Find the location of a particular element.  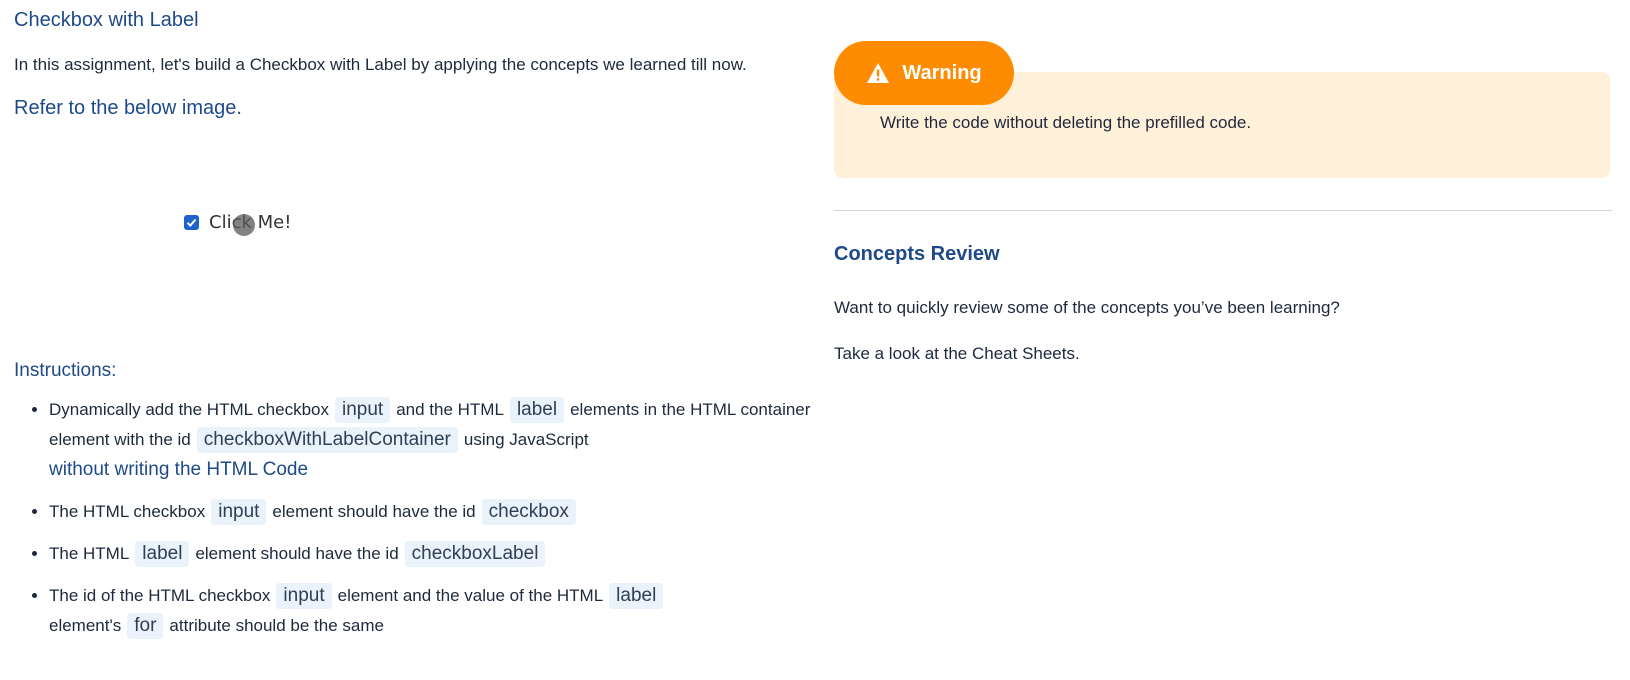

divider is located at coordinates (1223, 210).